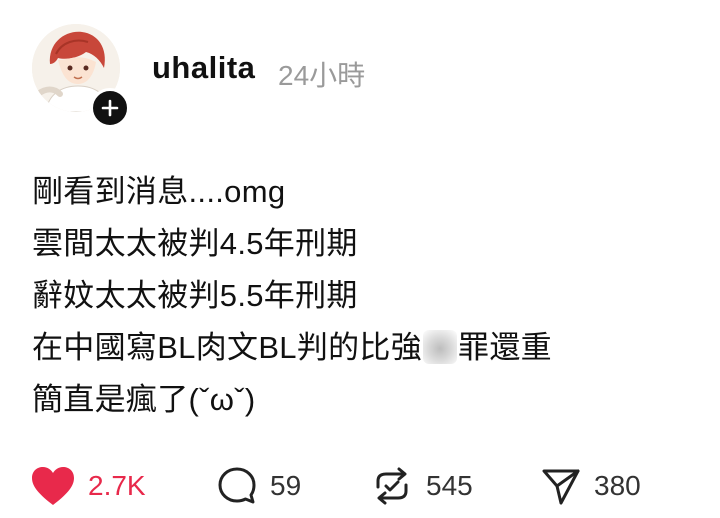  I want to click on post-line-4-start: 在中國寫BL肉文BL判的比強, so click(227, 347).